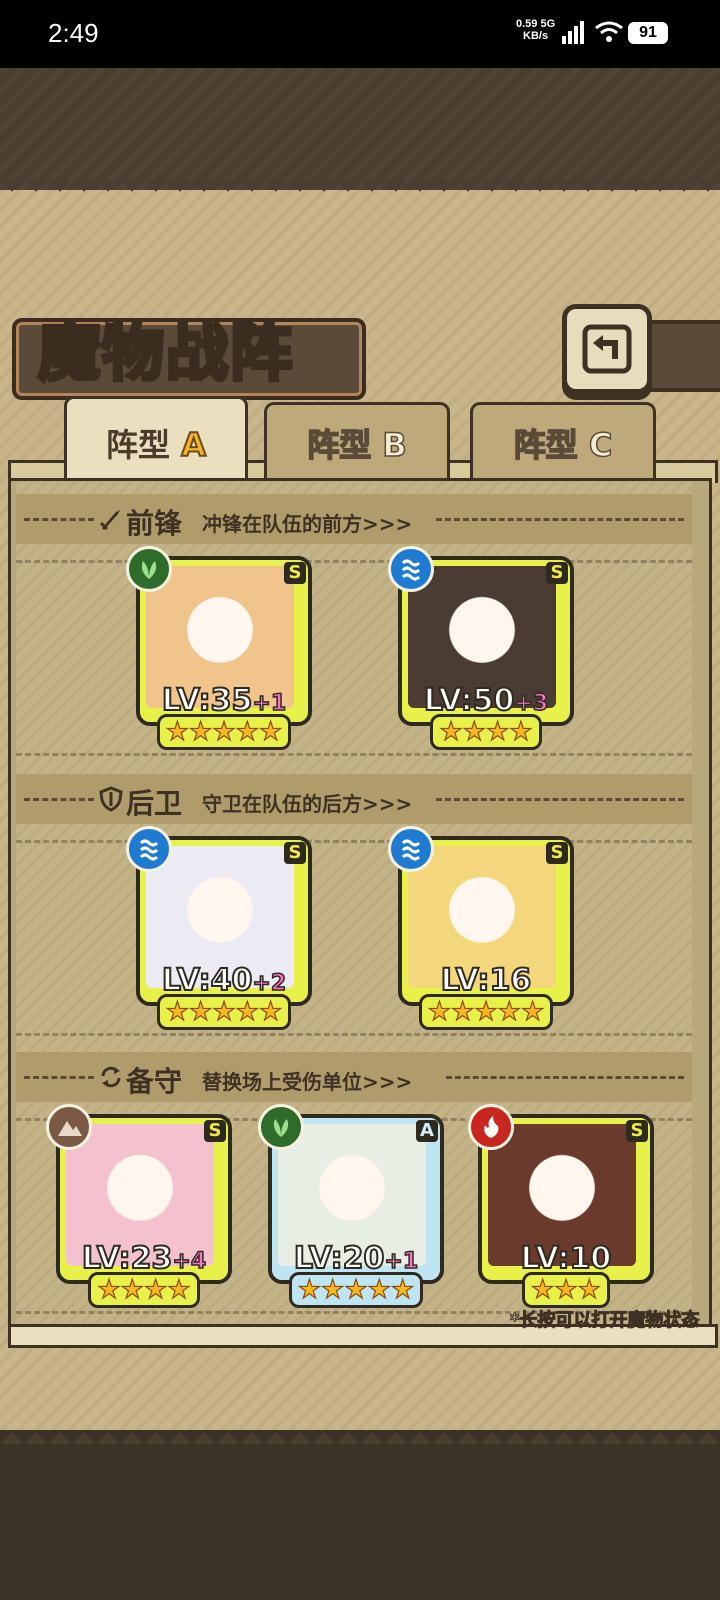  I want to click on section-header-front: 前锋 冲锋在队伍的前方>>>, so click(354, 519).